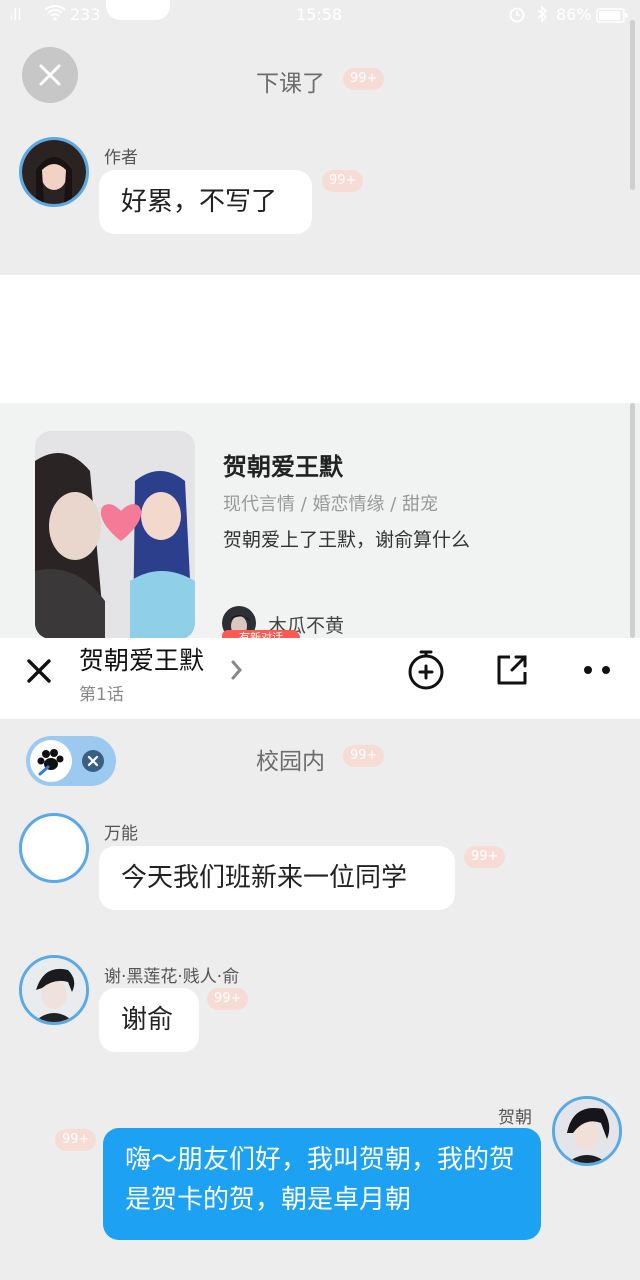 The height and width of the screenshot is (1280, 640). What do you see at coordinates (322, 1184) in the screenshot?
I see `message-bubble: 嗨～朋友们好，我叫贺朝，我的贺是贺卡的贺，朝是卓月朝` at bounding box center [322, 1184].